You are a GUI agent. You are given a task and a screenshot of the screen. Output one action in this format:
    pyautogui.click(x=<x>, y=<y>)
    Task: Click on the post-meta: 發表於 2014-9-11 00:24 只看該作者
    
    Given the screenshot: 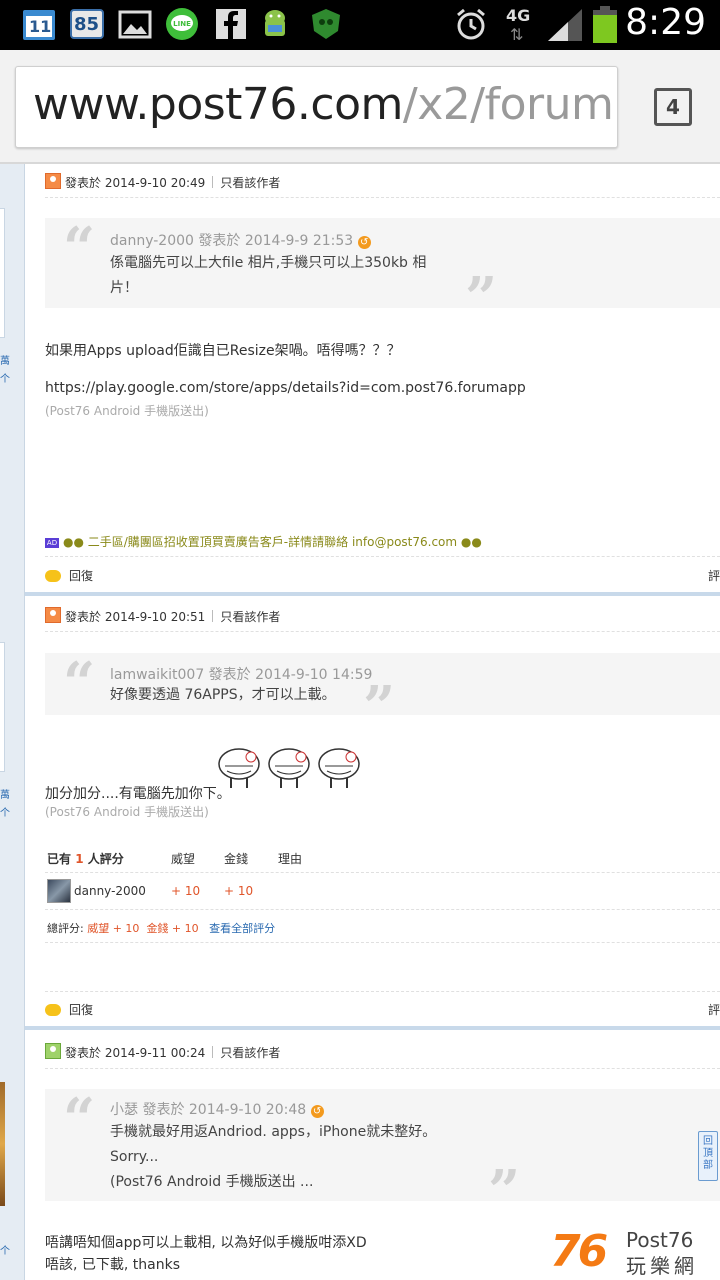 What is the action you would take?
    pyautogui.click(x=162, y=1052)
    